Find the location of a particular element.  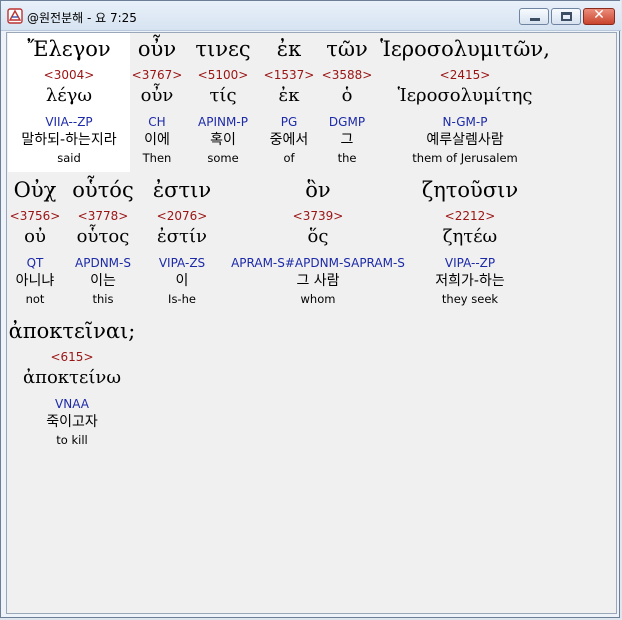

strong-number: <615> is located at coordinates (72, 357).